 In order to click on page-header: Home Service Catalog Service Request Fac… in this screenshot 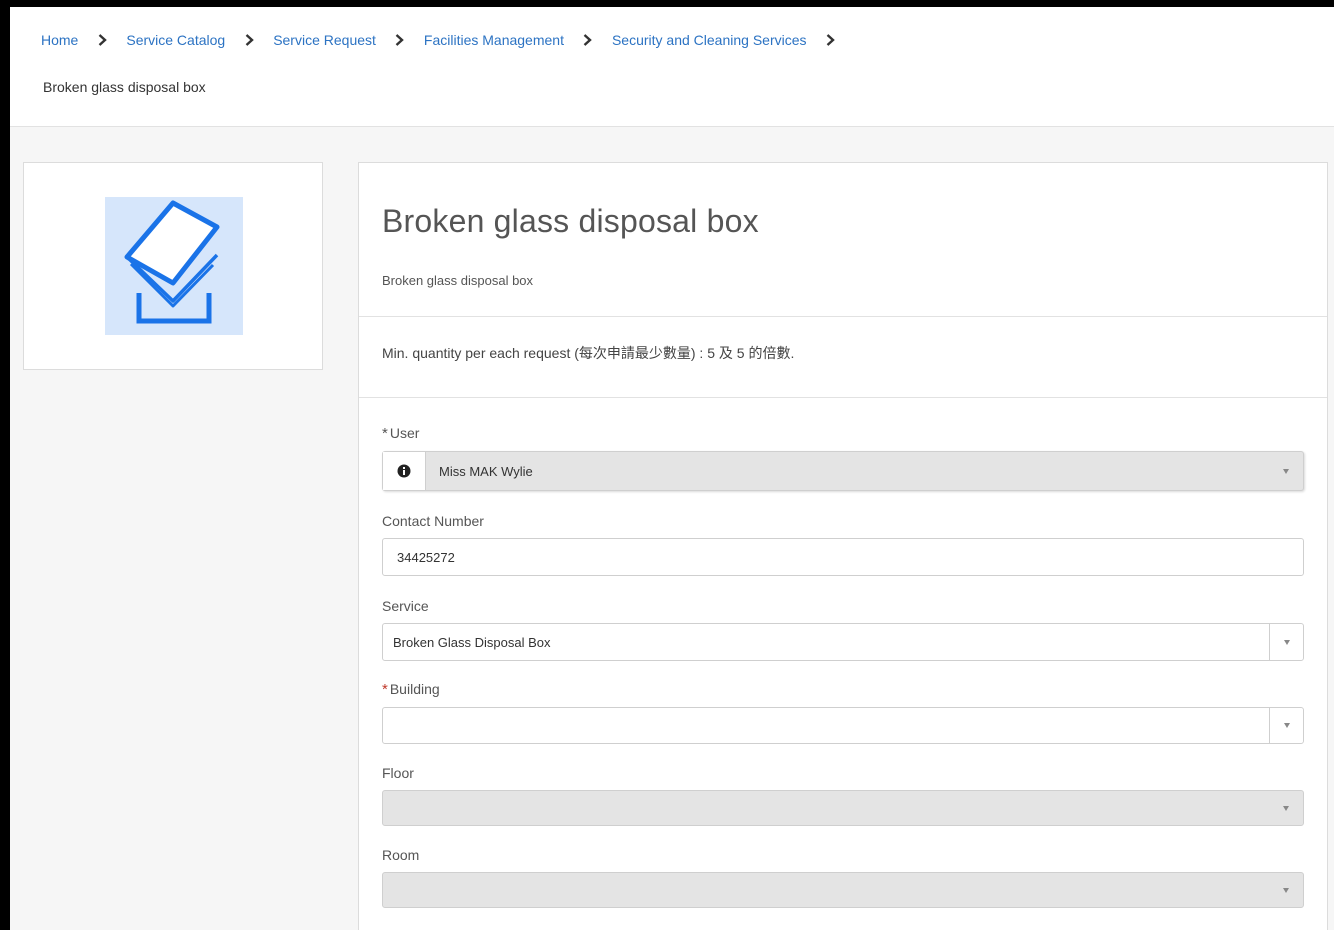, I will do `click(672, 67)`.